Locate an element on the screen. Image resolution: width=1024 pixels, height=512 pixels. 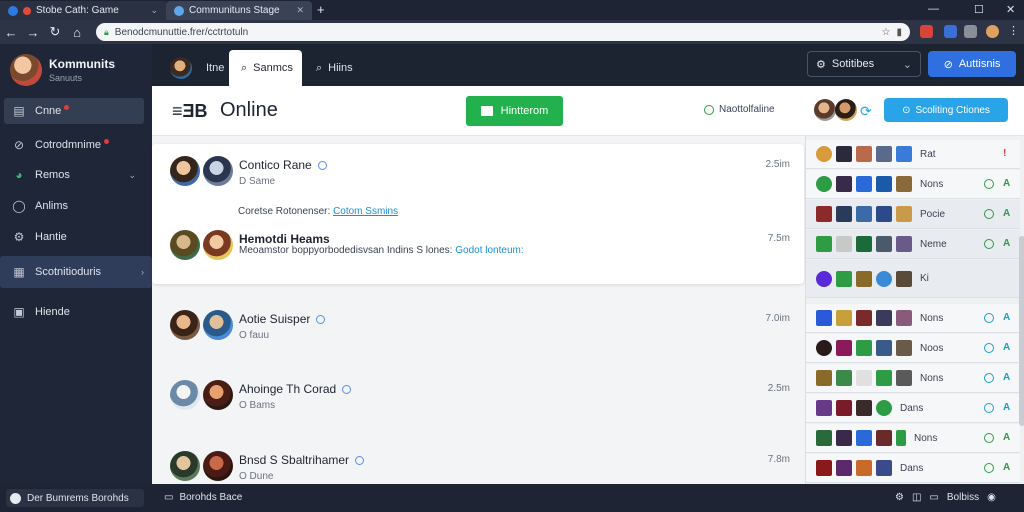
notification-icon: ◉ is located at coordinates (991, 497).